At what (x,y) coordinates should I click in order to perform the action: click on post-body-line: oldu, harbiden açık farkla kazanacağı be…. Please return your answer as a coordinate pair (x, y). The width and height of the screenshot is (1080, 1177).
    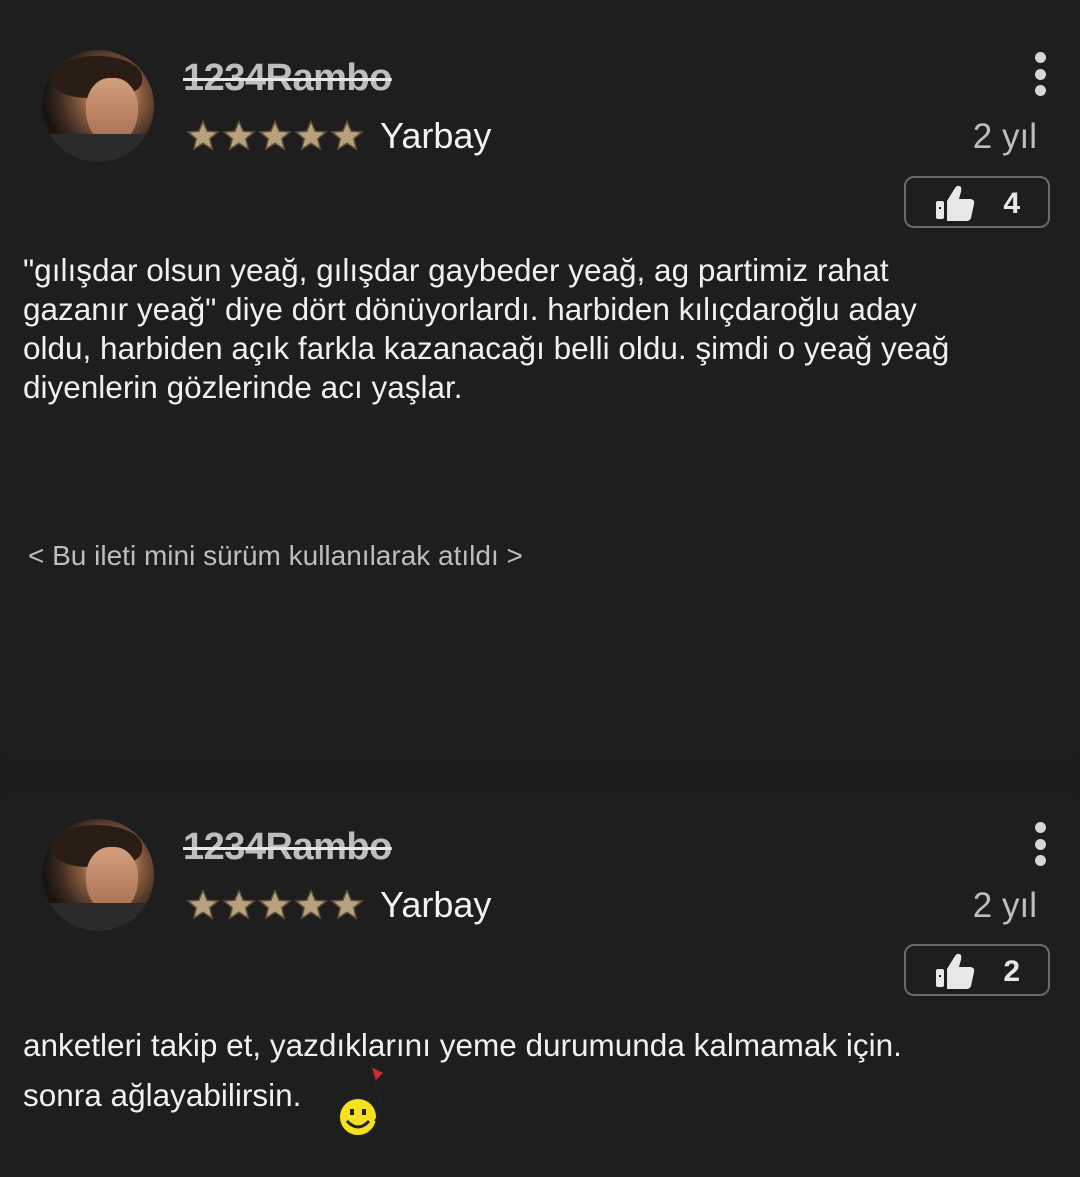
    Looking at the image, I should click on (486, 348).